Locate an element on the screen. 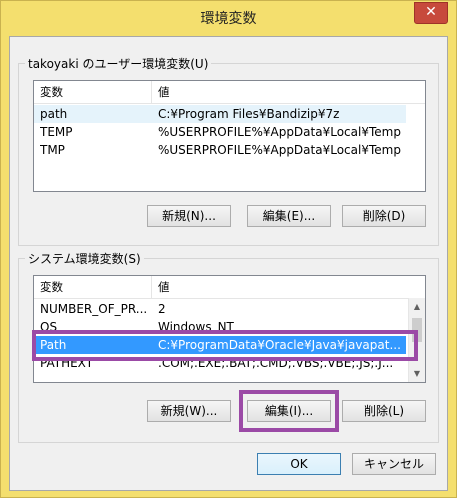  scroll-down-icon: ▼ is located at coordinates (417, 373).